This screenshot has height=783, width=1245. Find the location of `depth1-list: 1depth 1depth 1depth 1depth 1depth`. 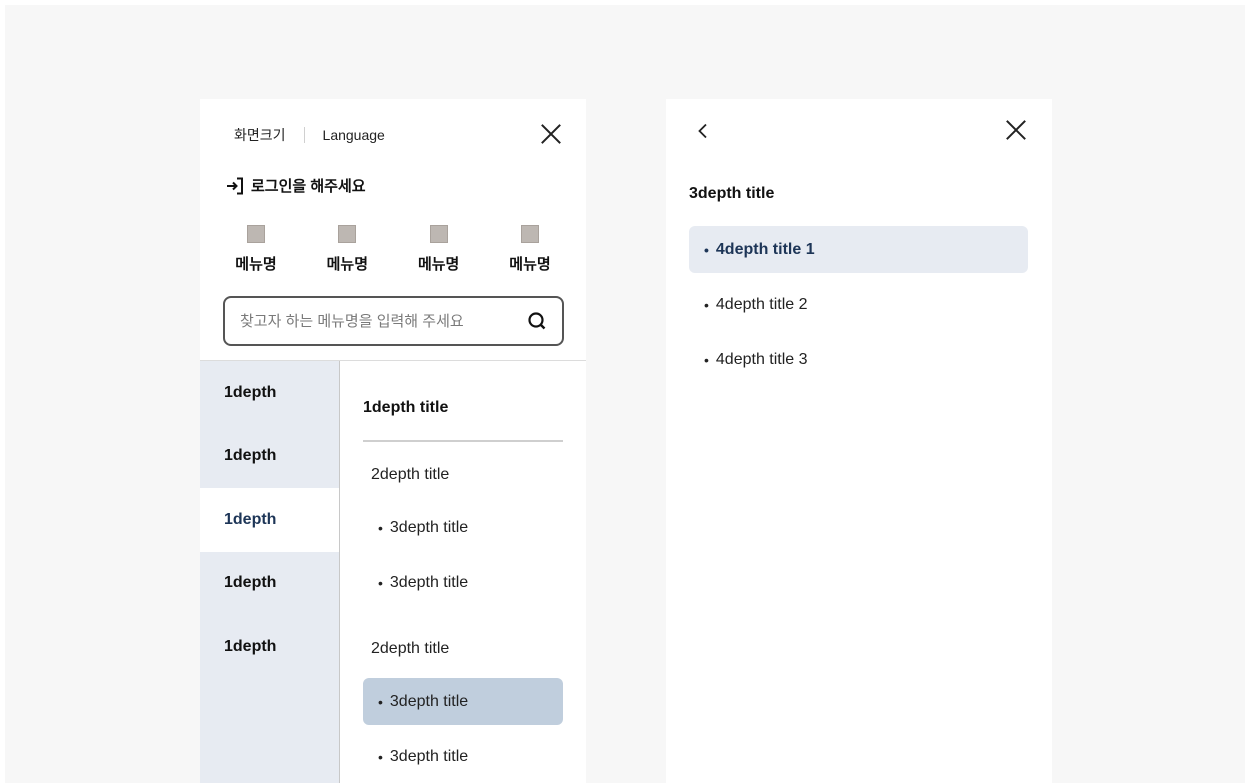

depth1-list: 1depth 1depth 1depth 1depth 1depth is located at coordinates (270, 572).